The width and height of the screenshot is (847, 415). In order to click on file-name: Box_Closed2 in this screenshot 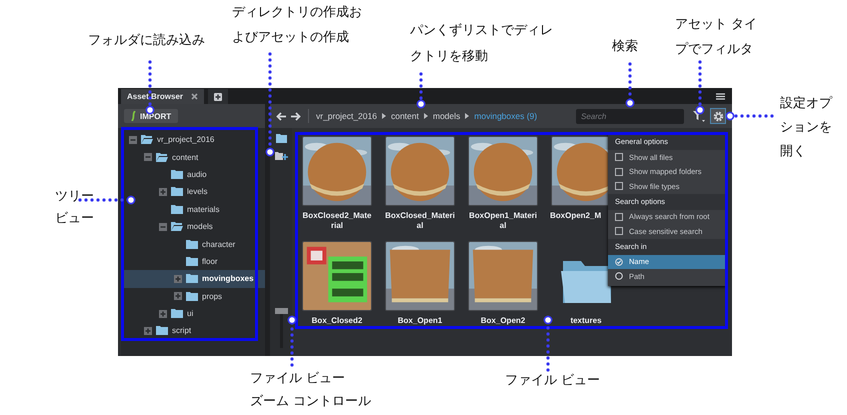, I will do `click(337, 321)`.